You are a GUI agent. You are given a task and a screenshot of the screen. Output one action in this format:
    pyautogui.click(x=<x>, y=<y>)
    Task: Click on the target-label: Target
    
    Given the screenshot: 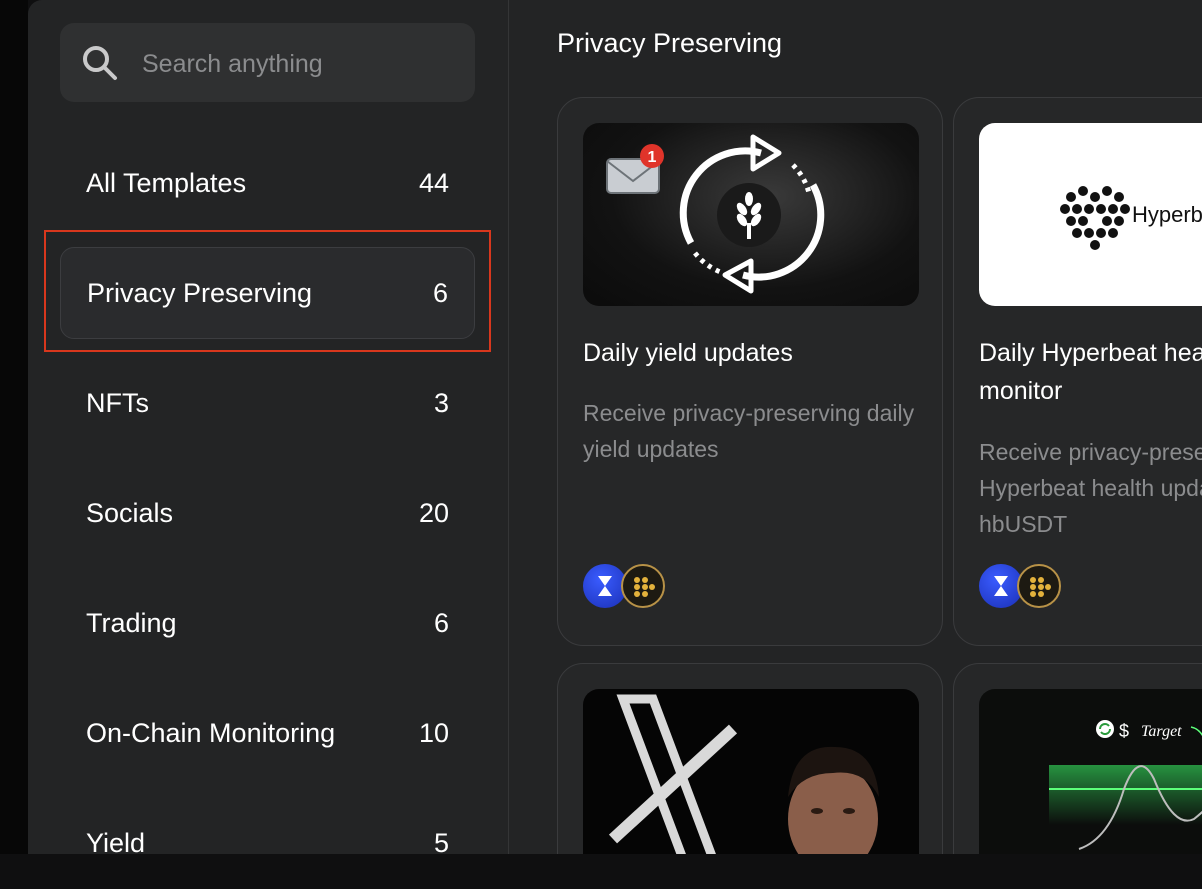 What is the action you would take?
    pyautogui.click(x=1161, y=731)
    